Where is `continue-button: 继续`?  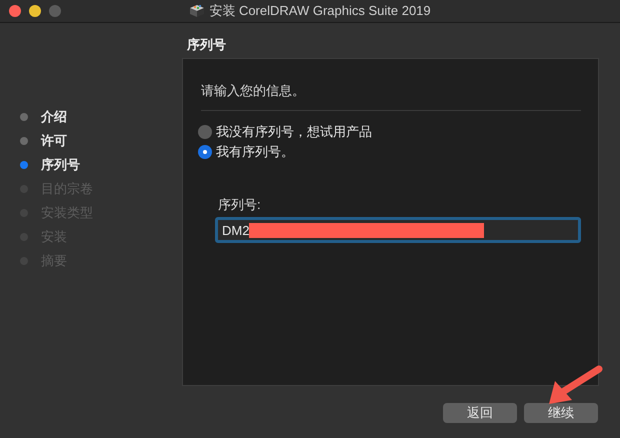
continue-button: 继续 is located at coordinates (561, 413).